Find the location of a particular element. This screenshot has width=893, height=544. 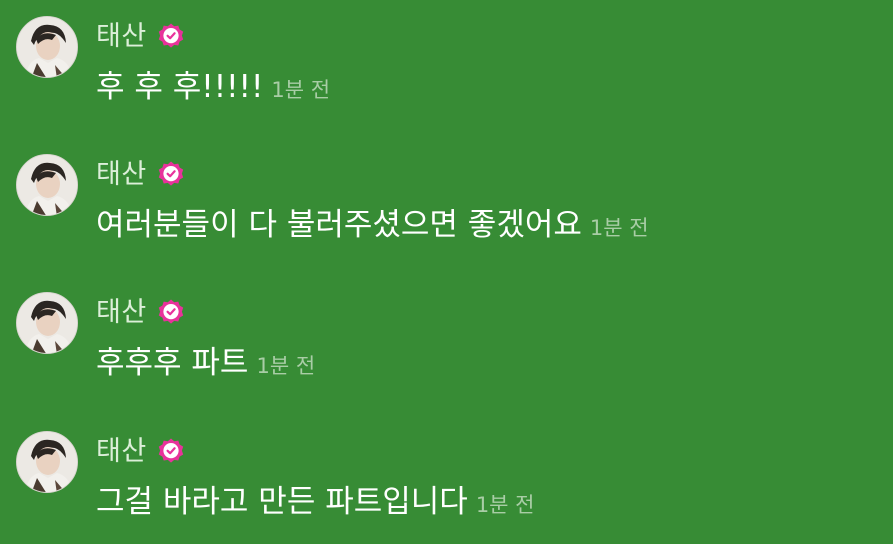

message-row: 그걸 바라고 만든 파트입니다 1분 전 is located at coordinates (315, 502).